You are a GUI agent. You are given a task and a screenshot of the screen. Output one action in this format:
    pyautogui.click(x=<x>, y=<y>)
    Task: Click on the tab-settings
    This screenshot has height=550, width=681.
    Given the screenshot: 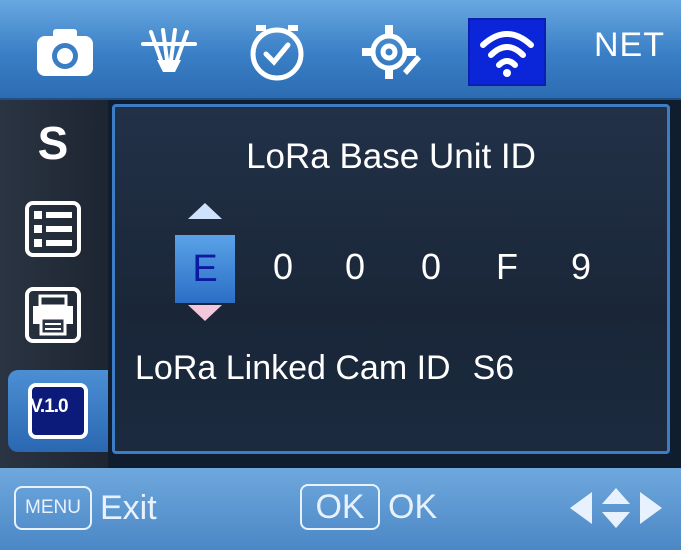 What is the action you would take?
    pyautogui.click(x=391, y=52)
    